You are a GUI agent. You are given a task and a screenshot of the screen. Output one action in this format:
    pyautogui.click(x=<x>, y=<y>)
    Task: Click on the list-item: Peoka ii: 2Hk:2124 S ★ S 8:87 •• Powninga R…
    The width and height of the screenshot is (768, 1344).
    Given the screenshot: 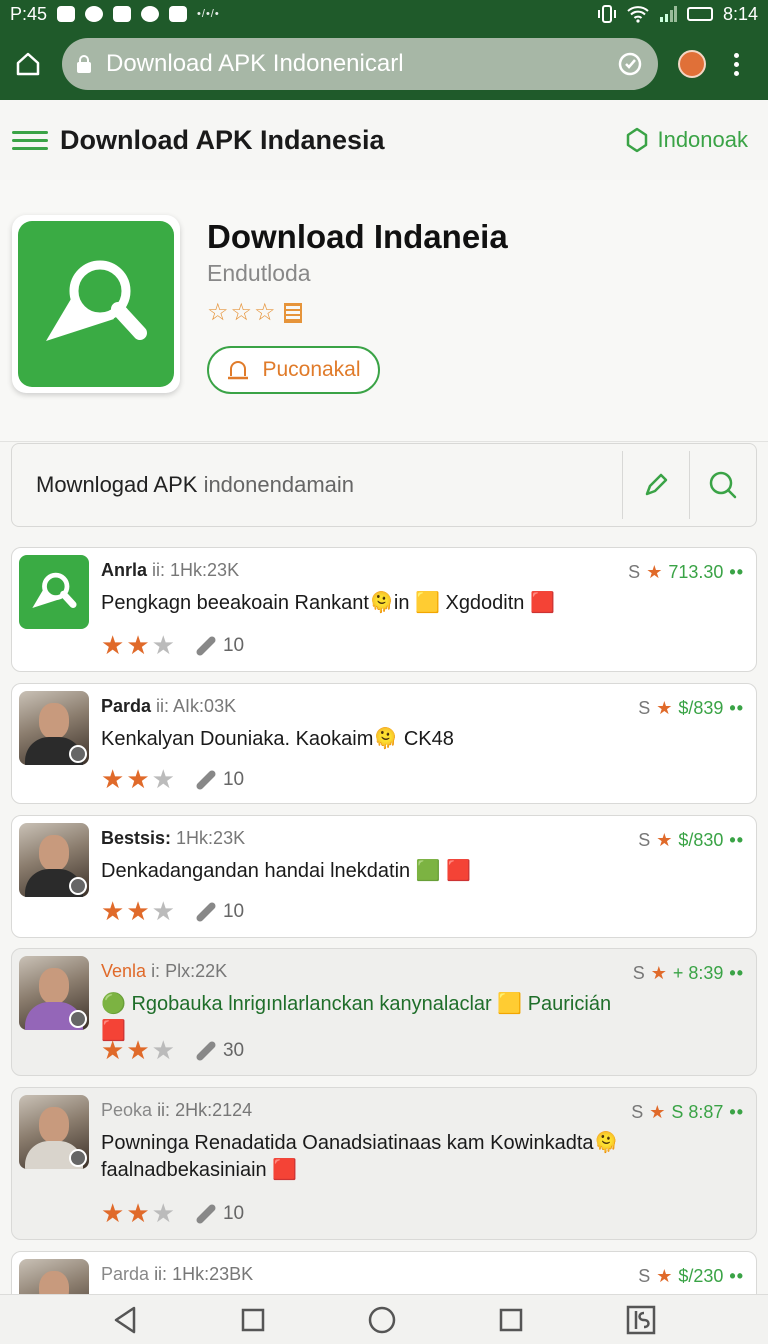 What is the action you would take?
    pyautogui.click(x=384, y=1163)
    